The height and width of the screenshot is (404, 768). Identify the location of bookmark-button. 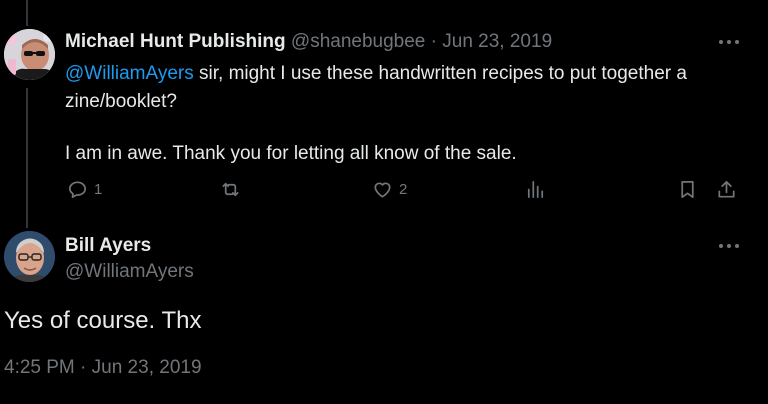
(687, 189).